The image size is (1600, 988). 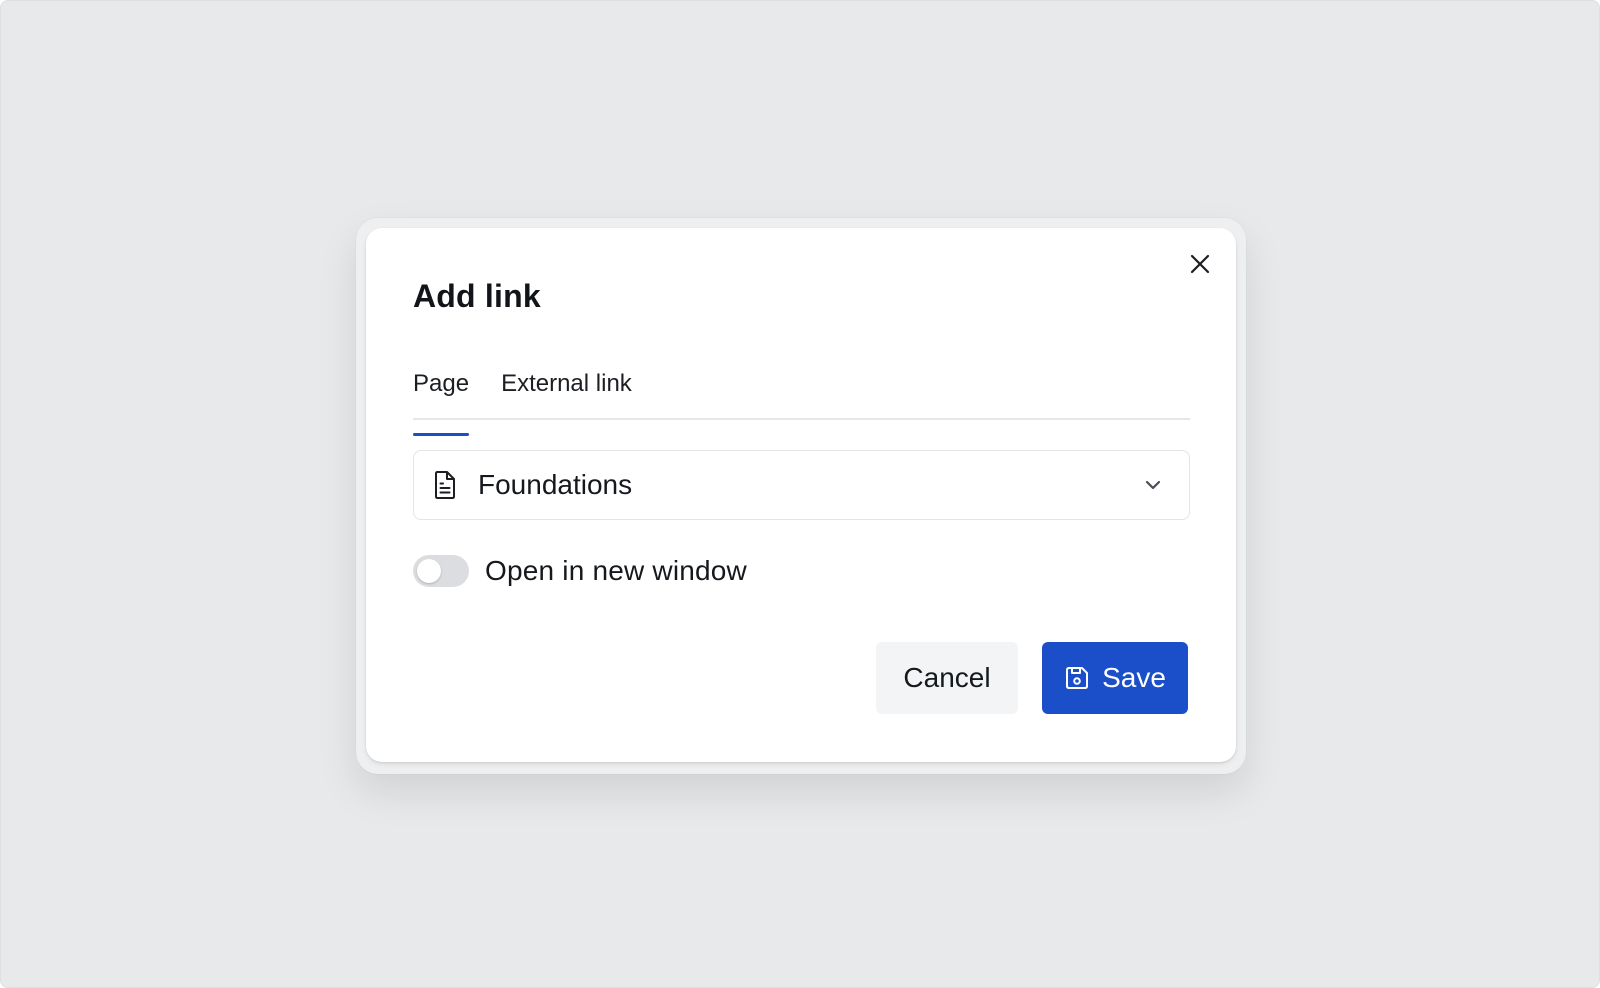 I want to click on document-icon, so click(x=445, y=485).